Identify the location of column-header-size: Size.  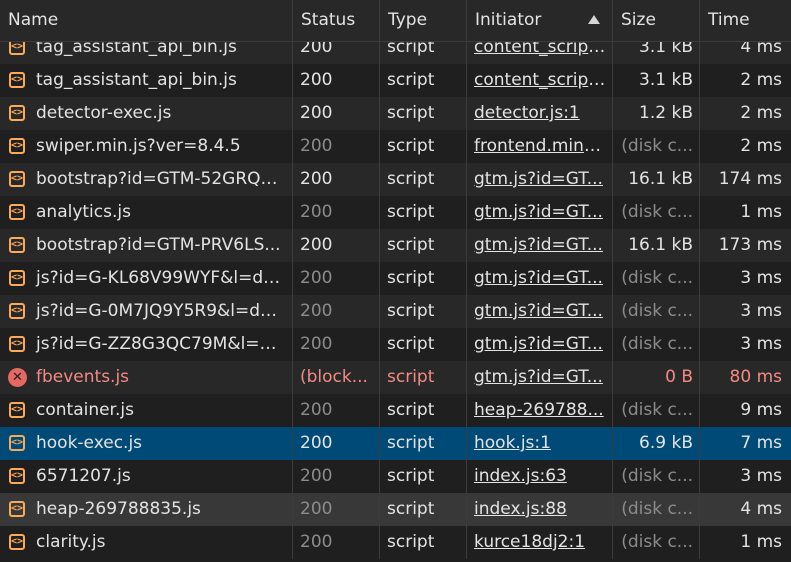
(656, 20).